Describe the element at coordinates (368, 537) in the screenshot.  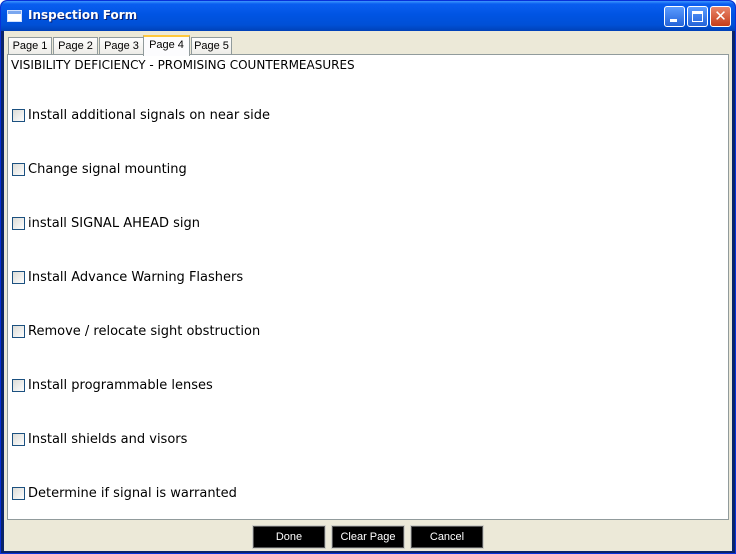
I see `clear-page-button: Clear Page` at that location.